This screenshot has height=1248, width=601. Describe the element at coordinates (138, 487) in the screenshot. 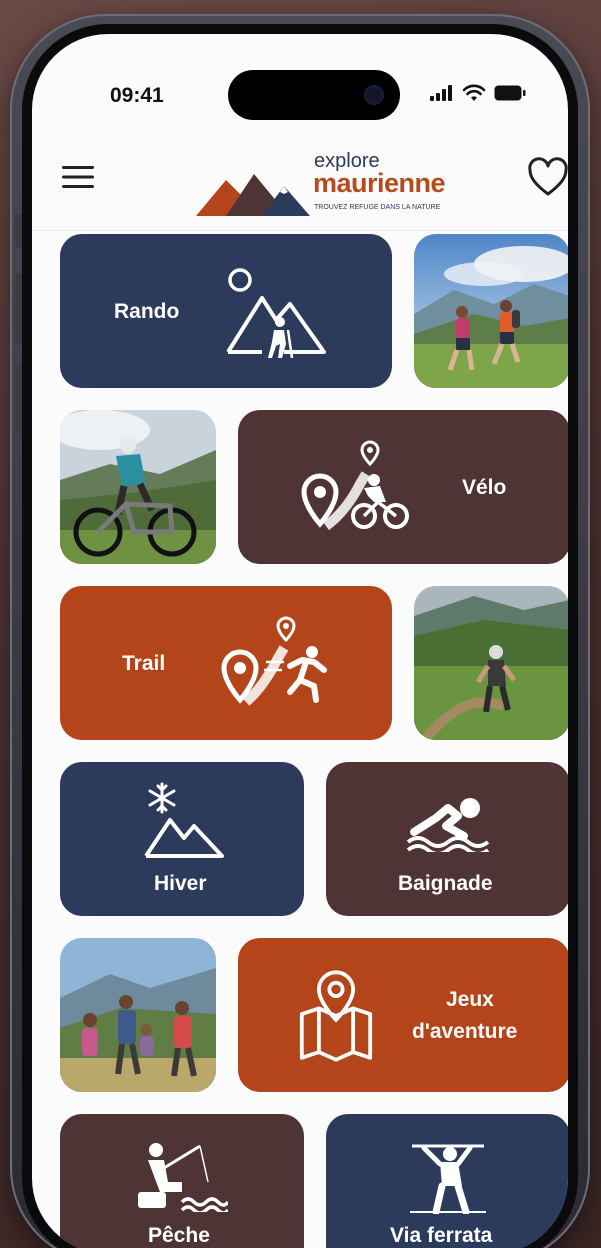

I see `photo-cyclist` at that location.